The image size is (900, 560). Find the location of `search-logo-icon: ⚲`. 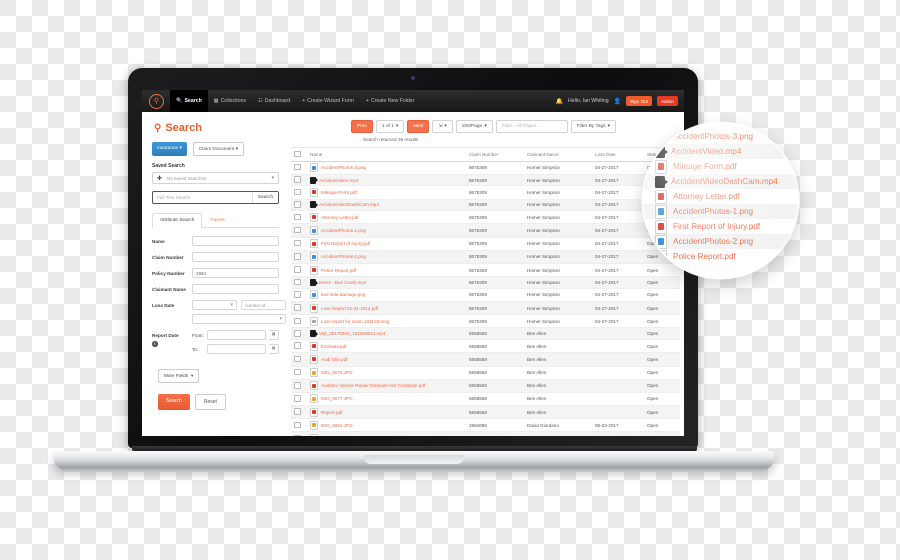

search-logo-icon: ⚲ is located at coordinates (156, 101).